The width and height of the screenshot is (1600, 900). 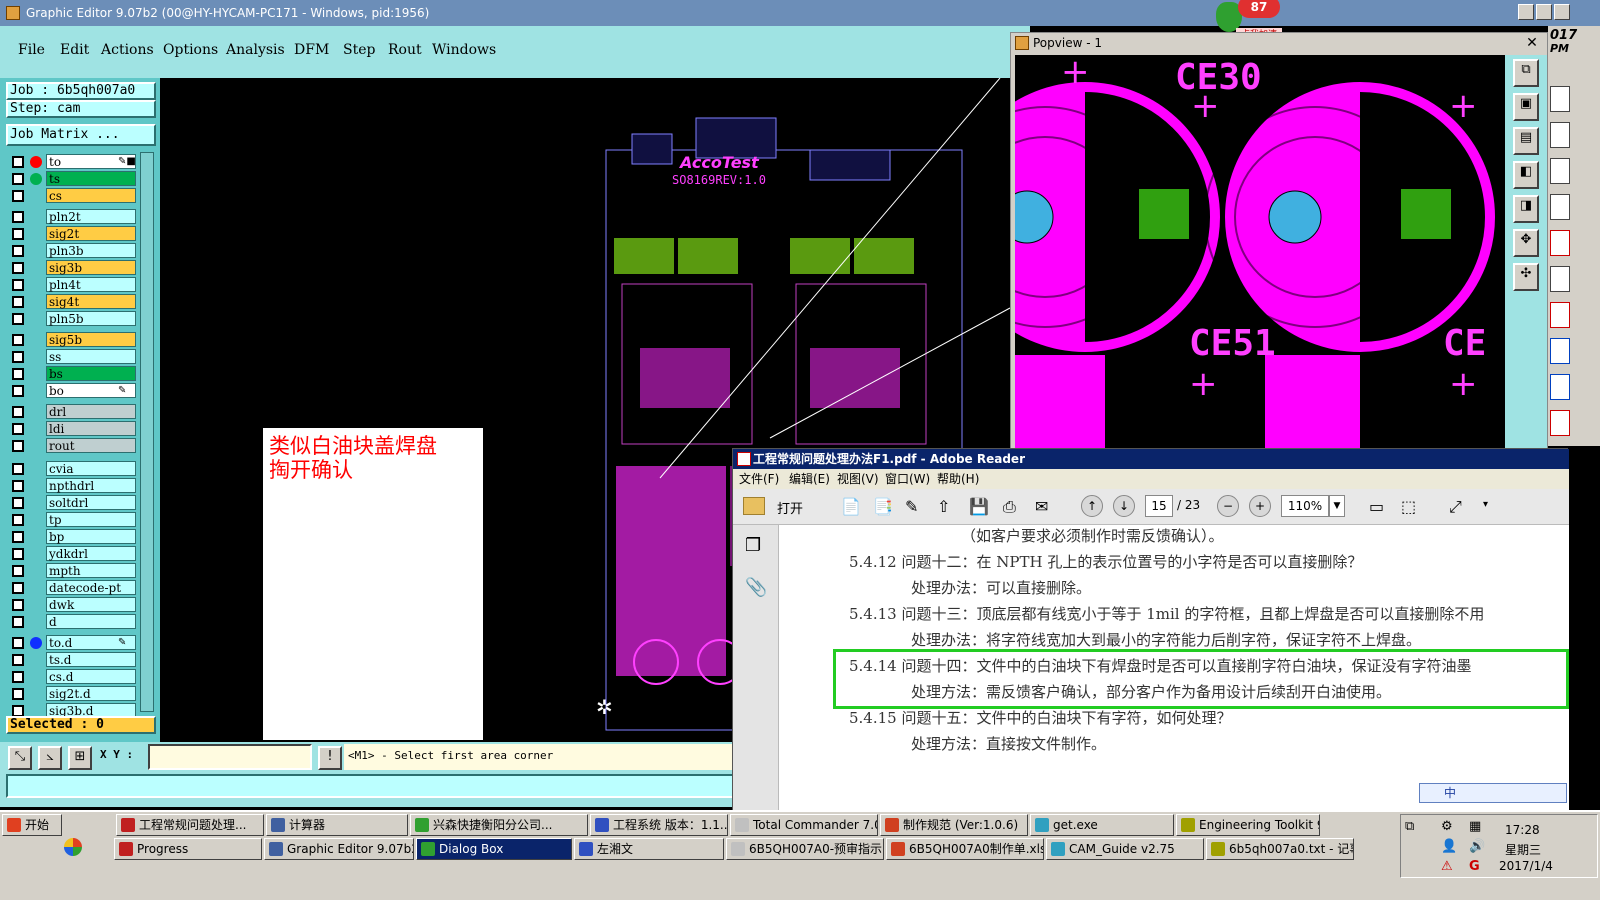 What do you see at coordinates (1376, 506) in the screenshot?
I see `fit-page-icon: ▭` at bounding box center [1376, 506].